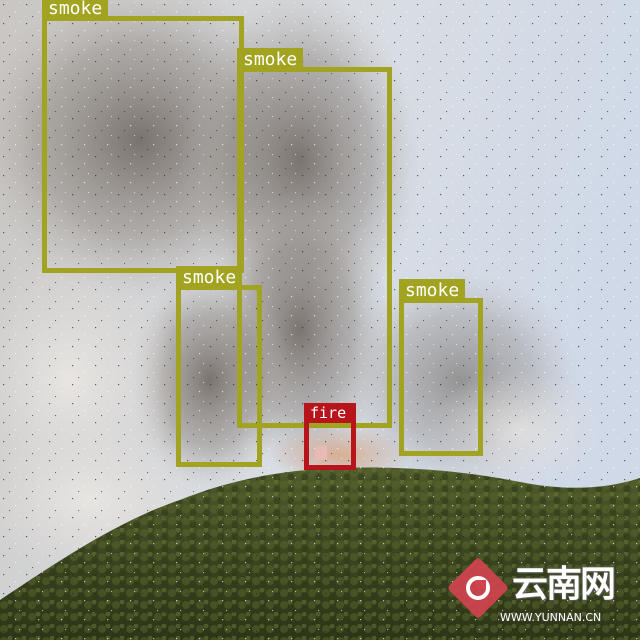  I want to click on detection-label: fire, so click(328, 413).